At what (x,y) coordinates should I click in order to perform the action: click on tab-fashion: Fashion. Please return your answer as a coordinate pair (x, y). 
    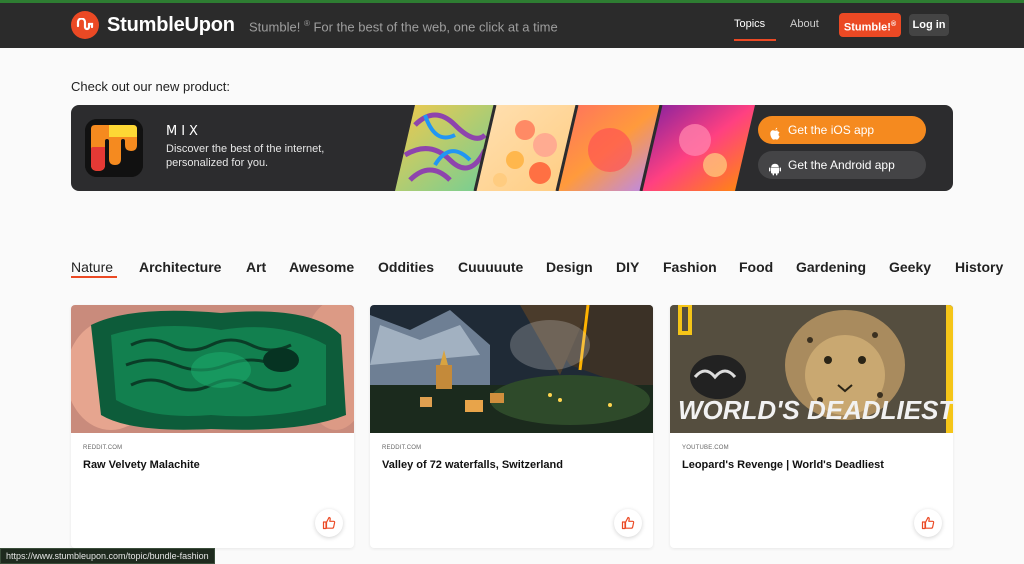
    Looking at the image, I should click on (690, 267).